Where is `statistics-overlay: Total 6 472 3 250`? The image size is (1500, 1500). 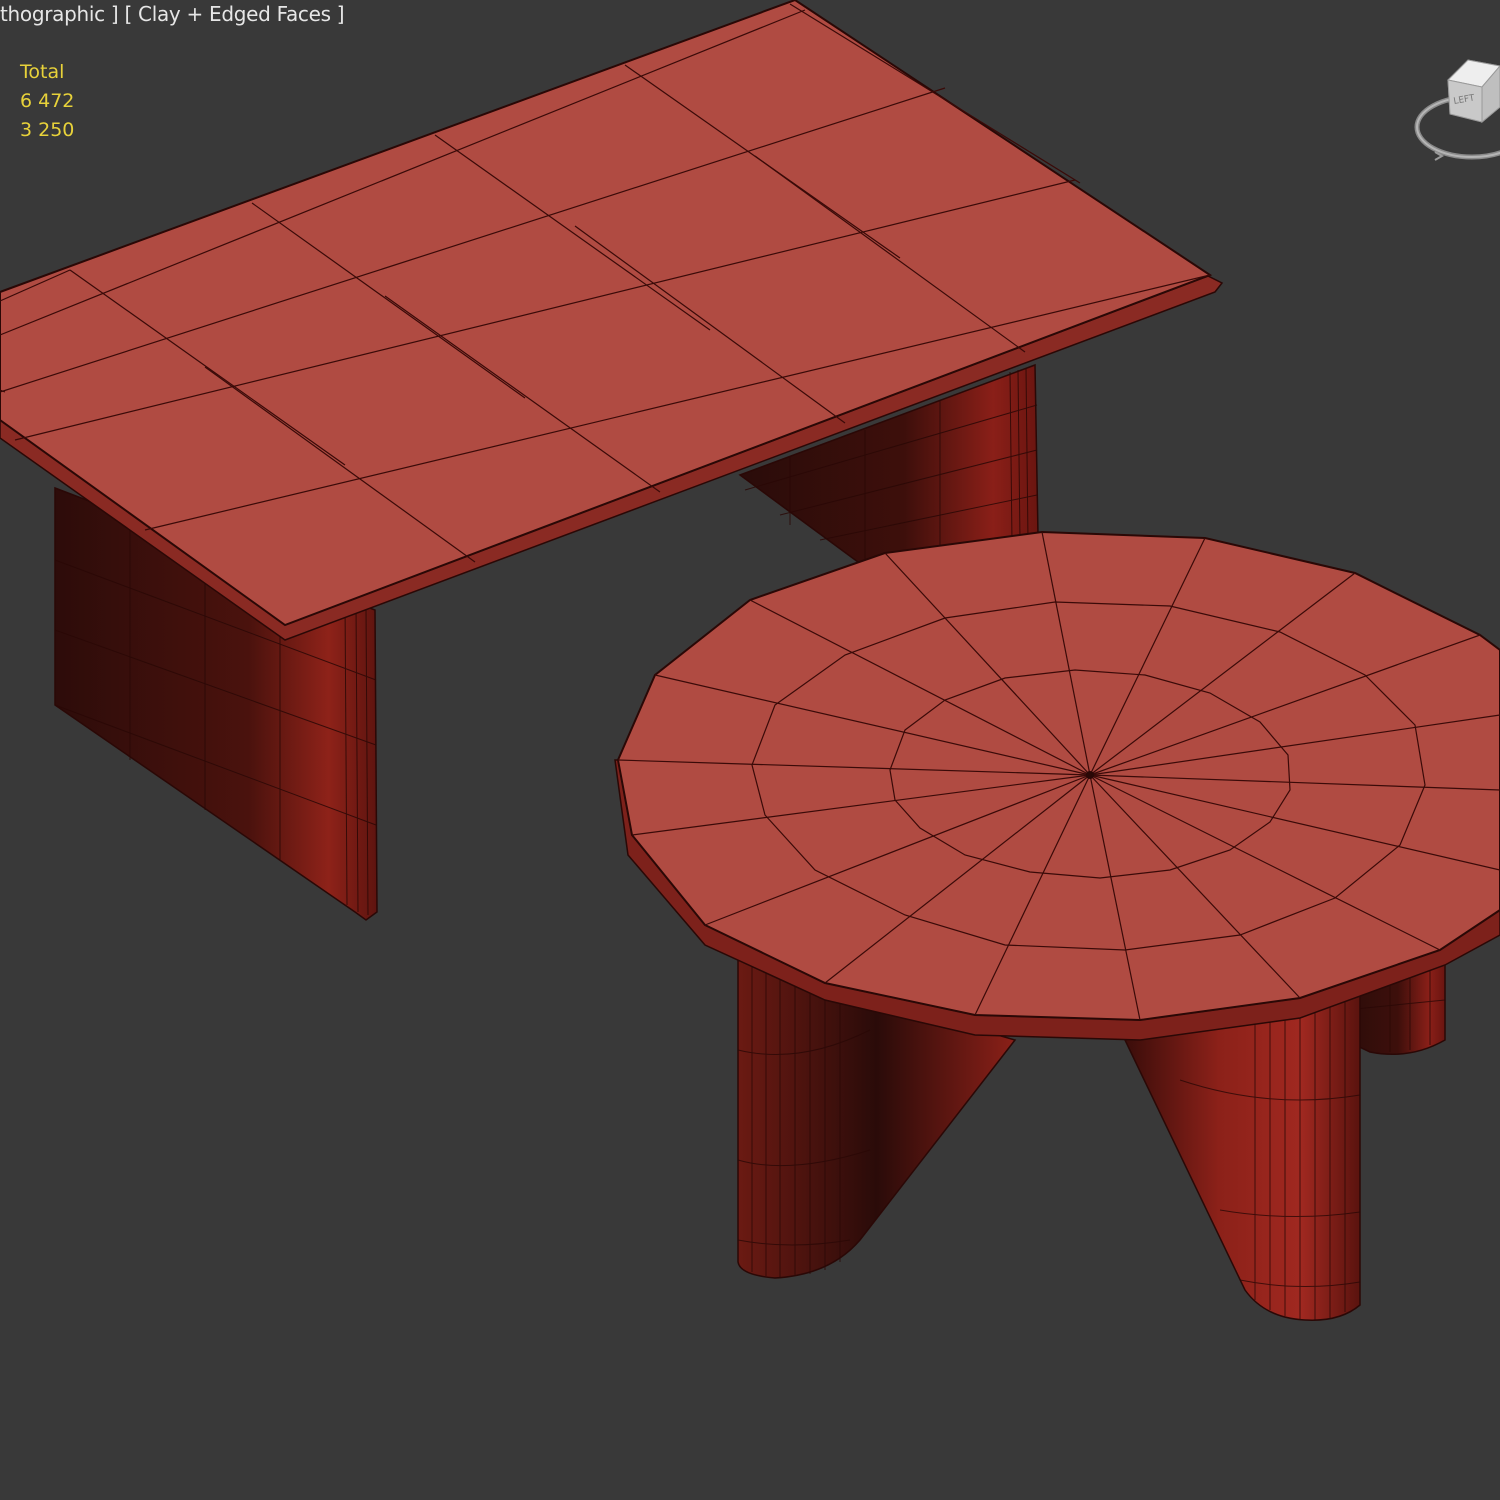 statistics-overlay: Total 6 472 3 250 is located at coordinates (47, 101).